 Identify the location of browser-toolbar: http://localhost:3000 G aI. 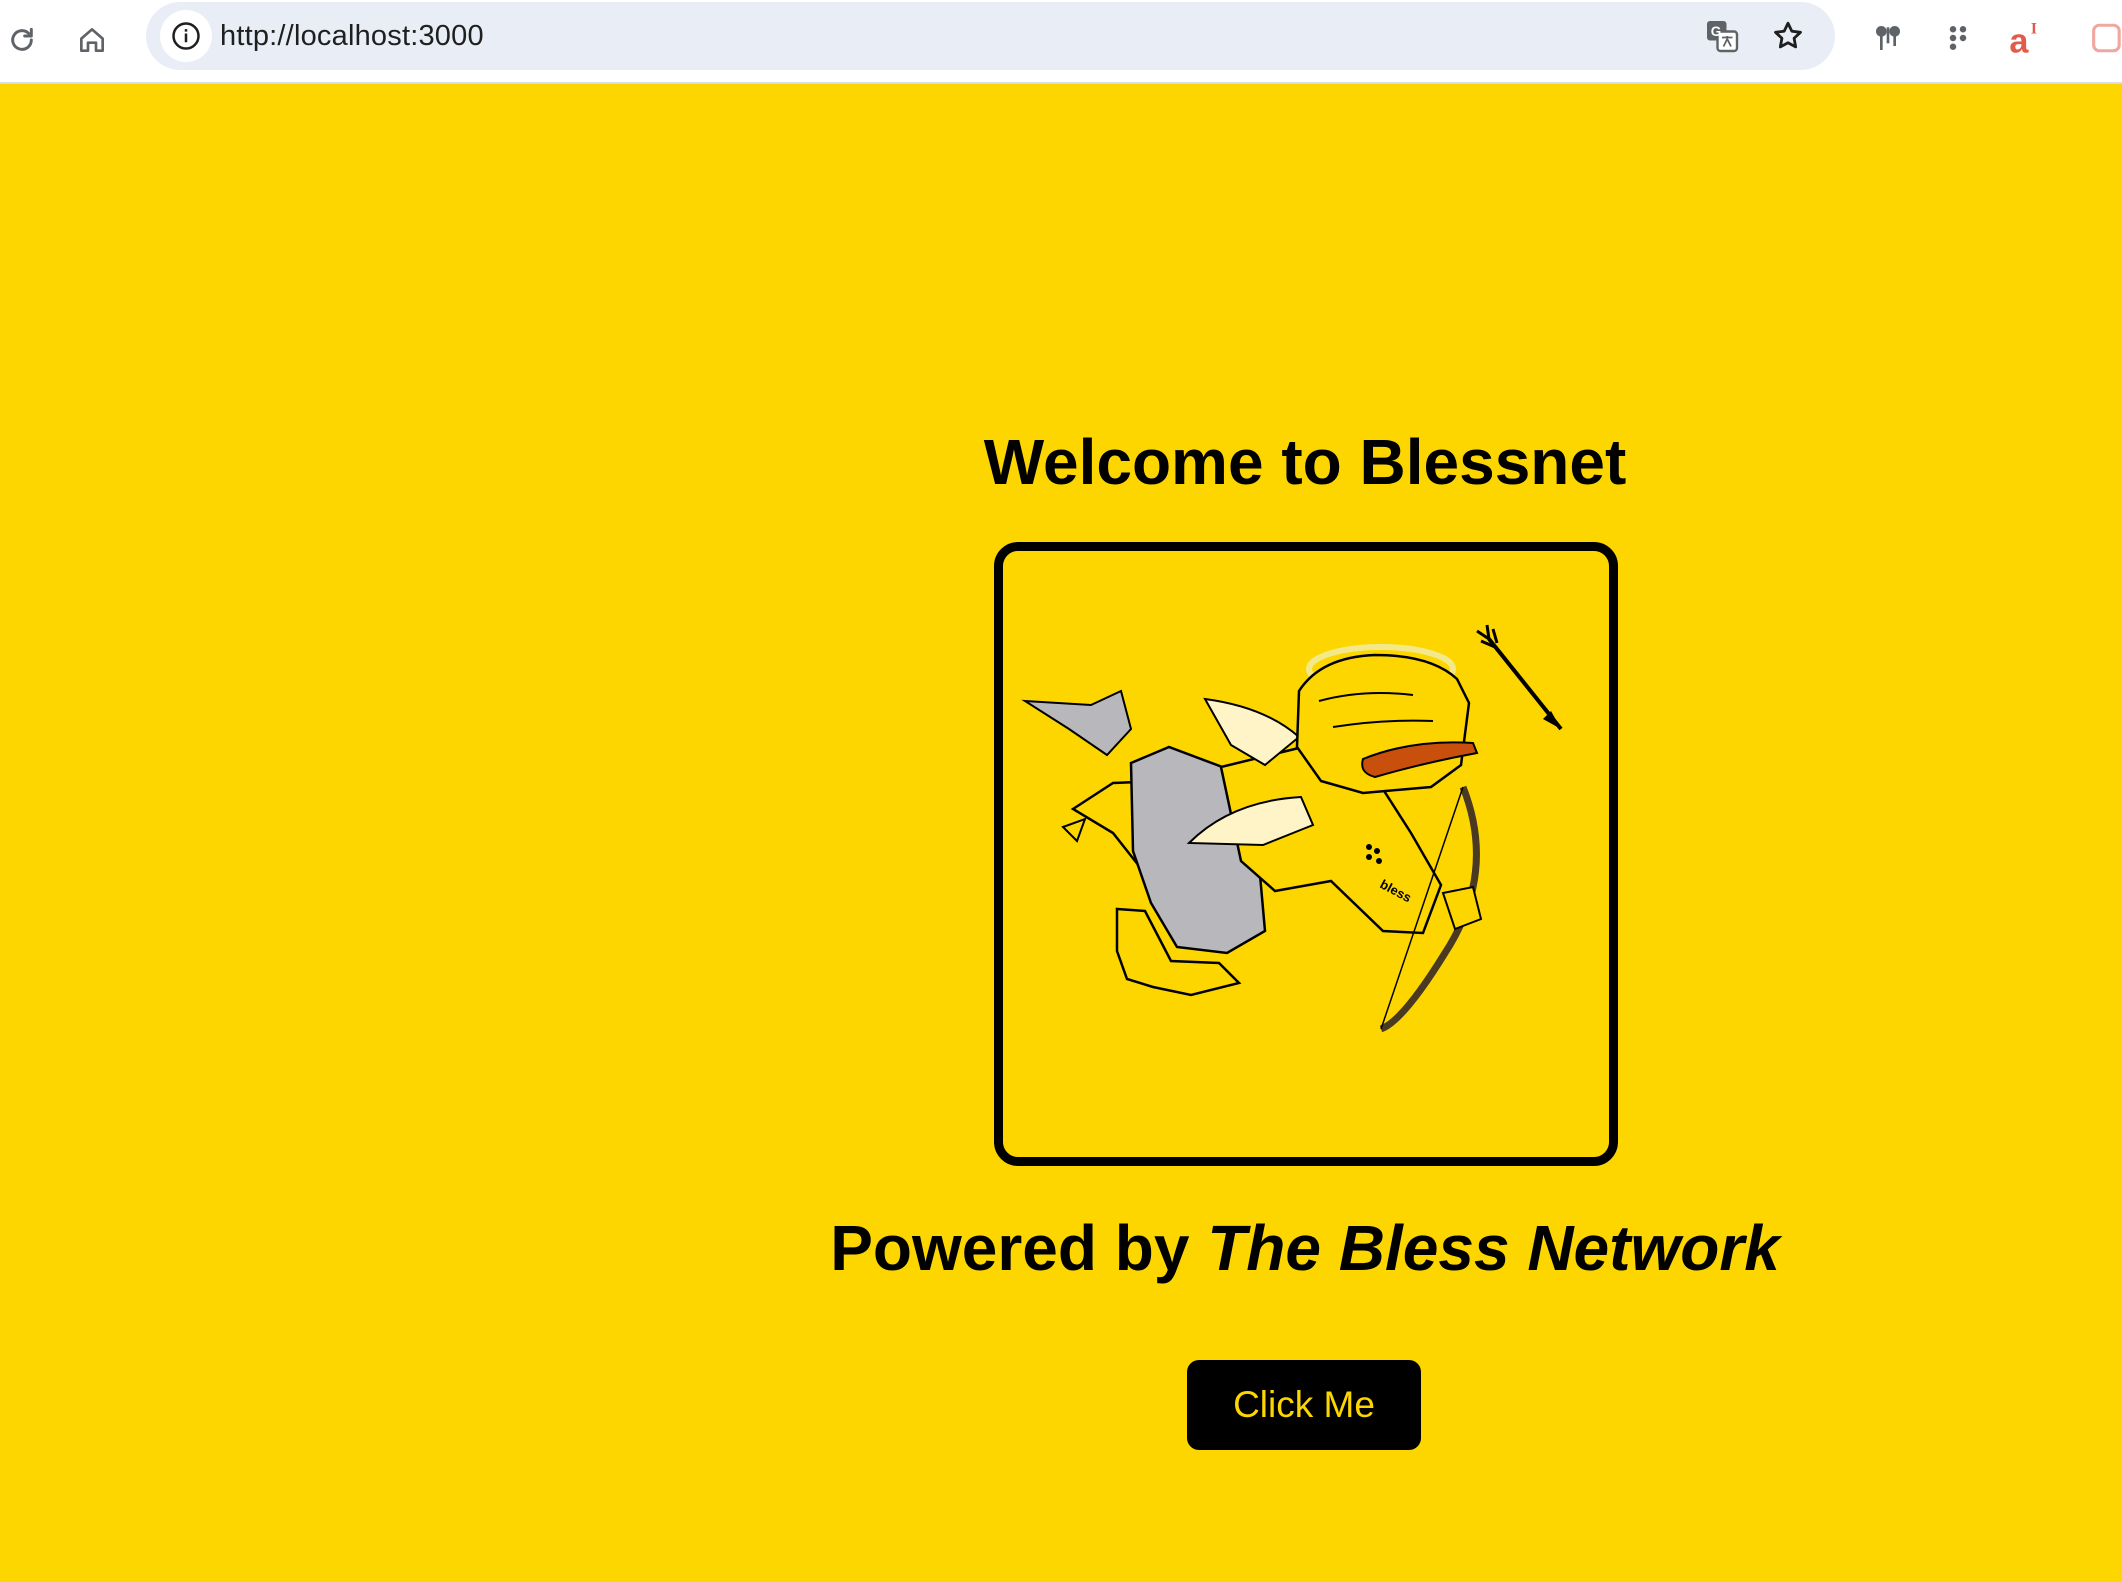
(1061, 42).